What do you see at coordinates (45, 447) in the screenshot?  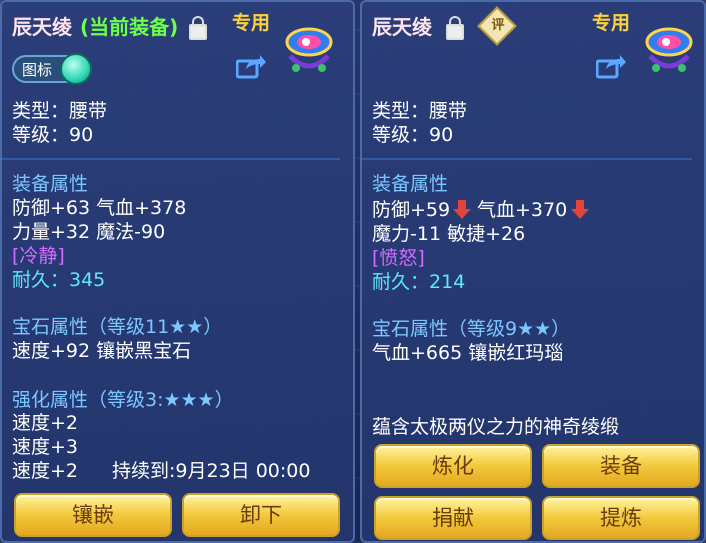 I see `enhance-line: 速度+3` at bounding box center [45, 447].